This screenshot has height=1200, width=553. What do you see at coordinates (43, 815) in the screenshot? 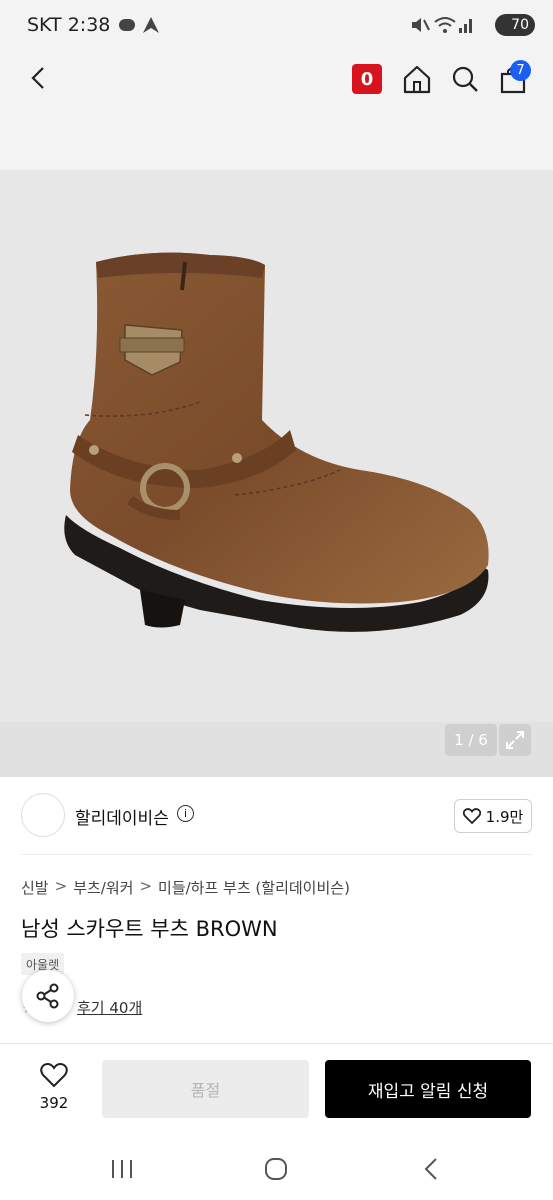
I see `brand-logo` at bounding box center [43, 815].